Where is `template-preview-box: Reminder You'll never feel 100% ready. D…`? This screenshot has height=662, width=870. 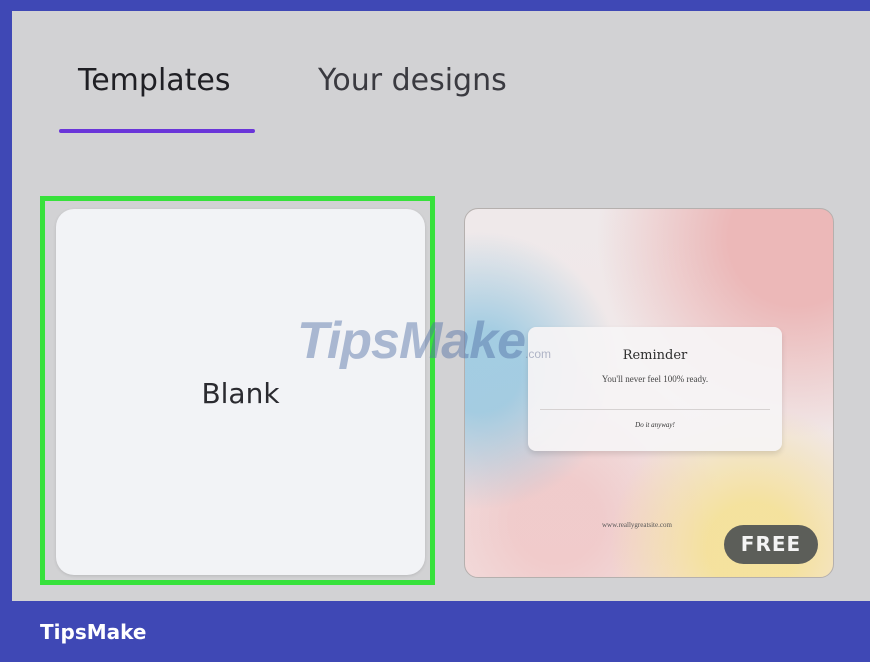 template-preview-box: Reminder You'll never feel 100% ready. D… is located at coordinates (655, 389).